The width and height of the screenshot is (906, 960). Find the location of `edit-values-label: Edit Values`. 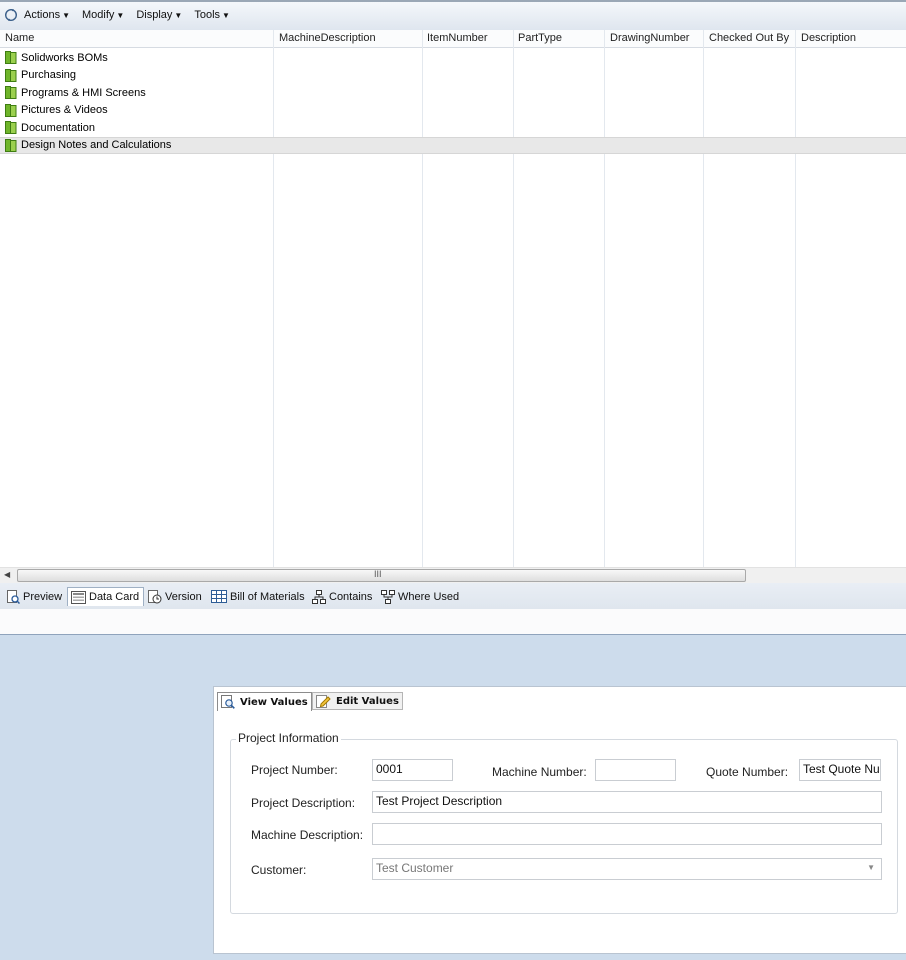

edit-values-label: Edit Values is located at coordinates (367, 701).